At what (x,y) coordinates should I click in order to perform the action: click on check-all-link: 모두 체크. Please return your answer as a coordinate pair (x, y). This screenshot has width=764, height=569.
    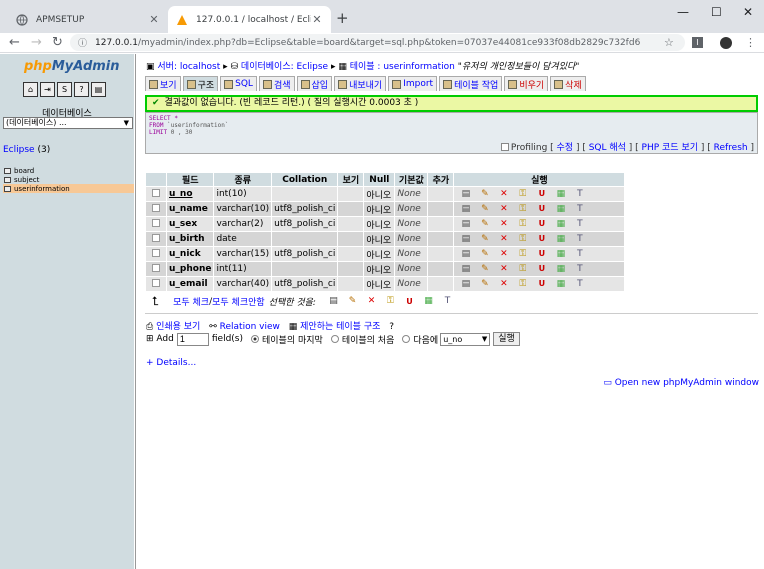
    Looking at the image, I should click on (191, 301).